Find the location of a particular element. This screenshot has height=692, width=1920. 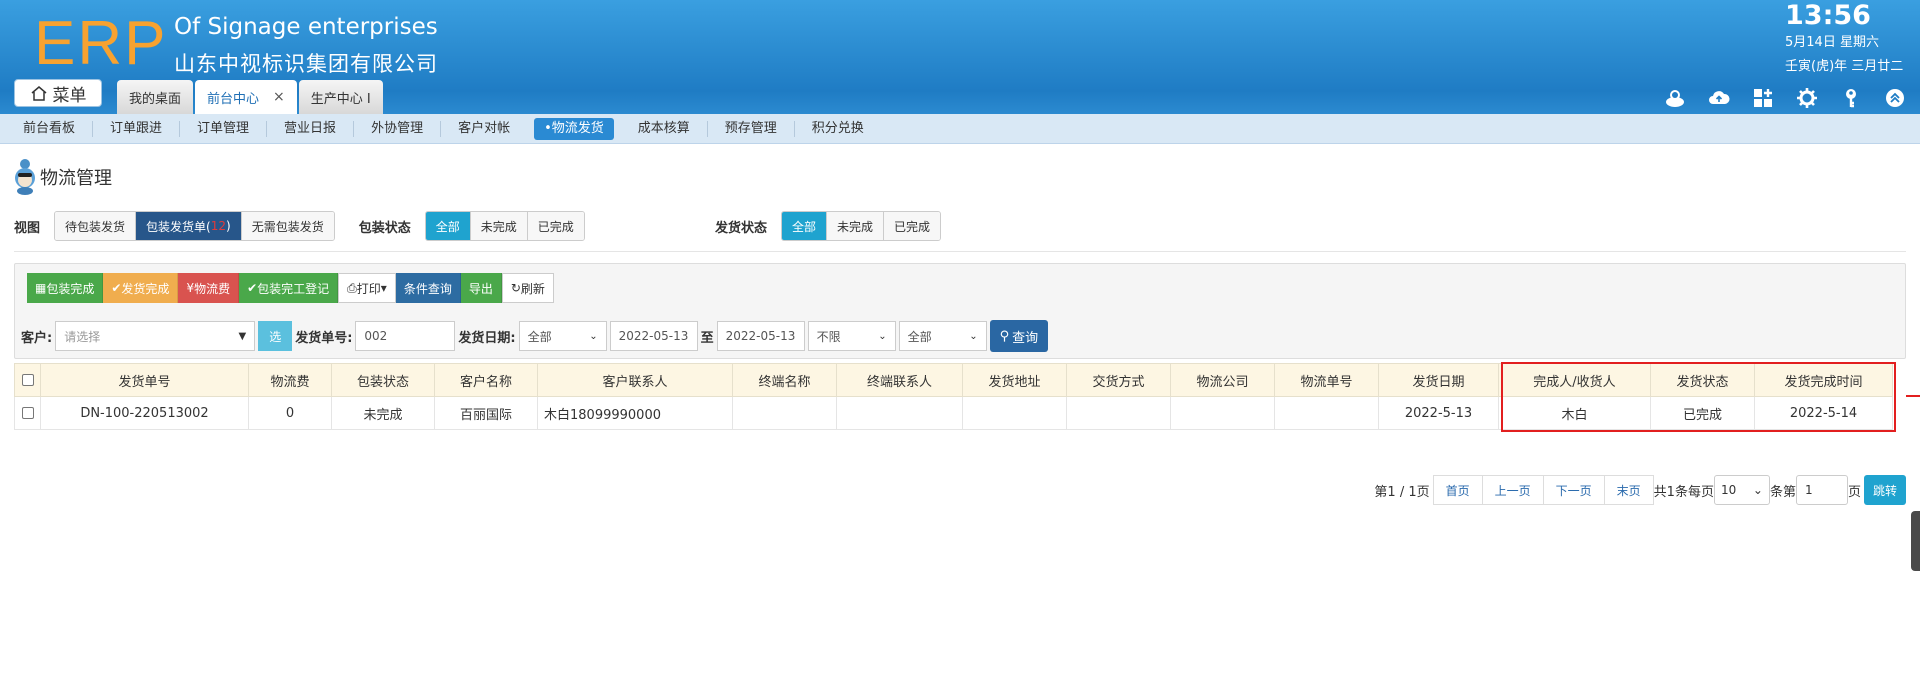

user-icon is located at coordinates (1675, 98).